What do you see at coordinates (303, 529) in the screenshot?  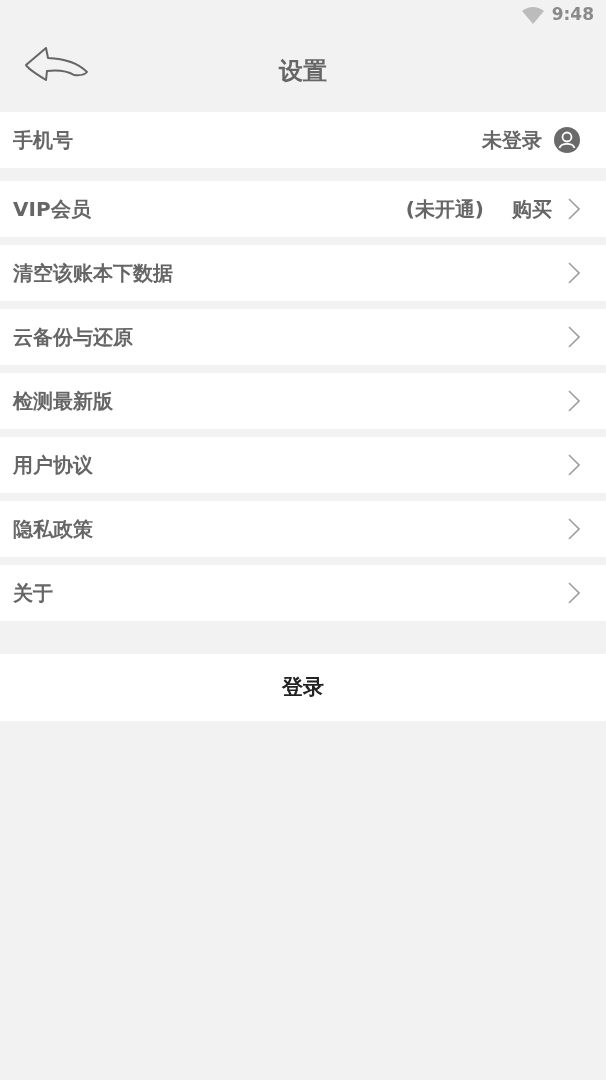 I see `settings-row: 隐私政策` at bounding box center [303, 529].